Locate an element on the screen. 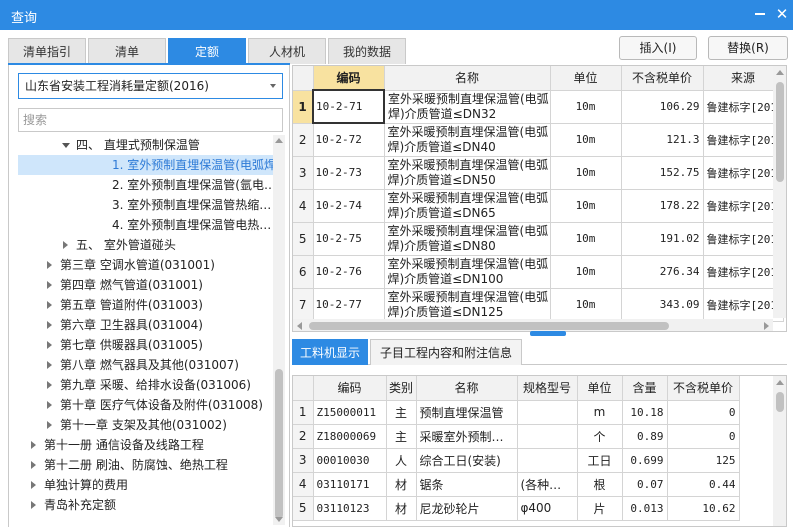 This screenshot has height=527, width=793. table-row: 5 03110123 材尼龙砂轮片 φ400 片 0.013 10.62 is located at coordinates (516, 508).